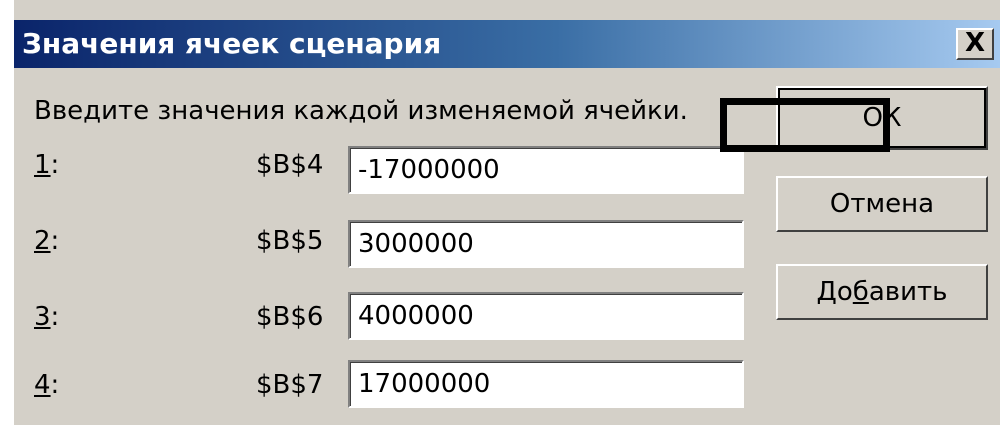  I want to click on close-button: X, so click(975, 44).